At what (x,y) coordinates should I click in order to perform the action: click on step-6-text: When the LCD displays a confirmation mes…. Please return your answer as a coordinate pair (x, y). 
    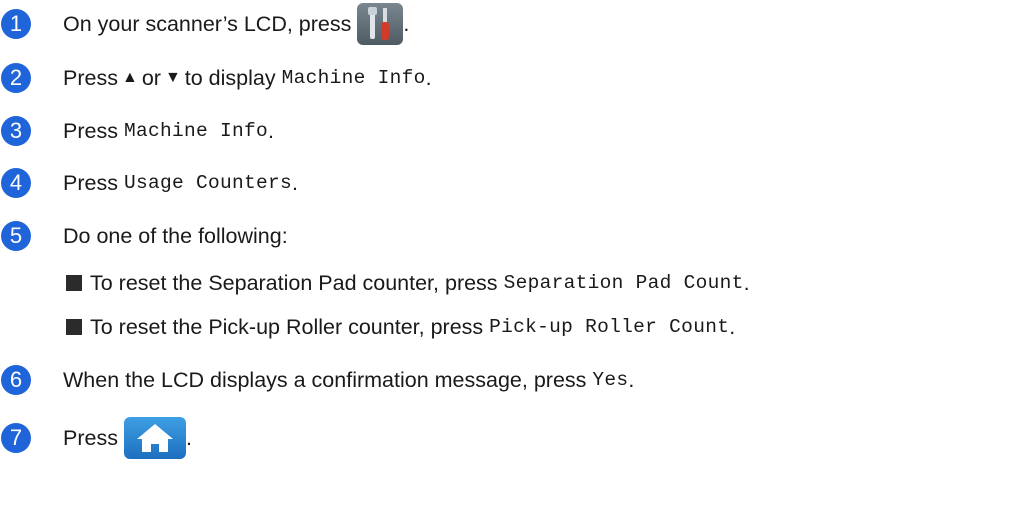
    Looking at the image, I should click on (348, 380).